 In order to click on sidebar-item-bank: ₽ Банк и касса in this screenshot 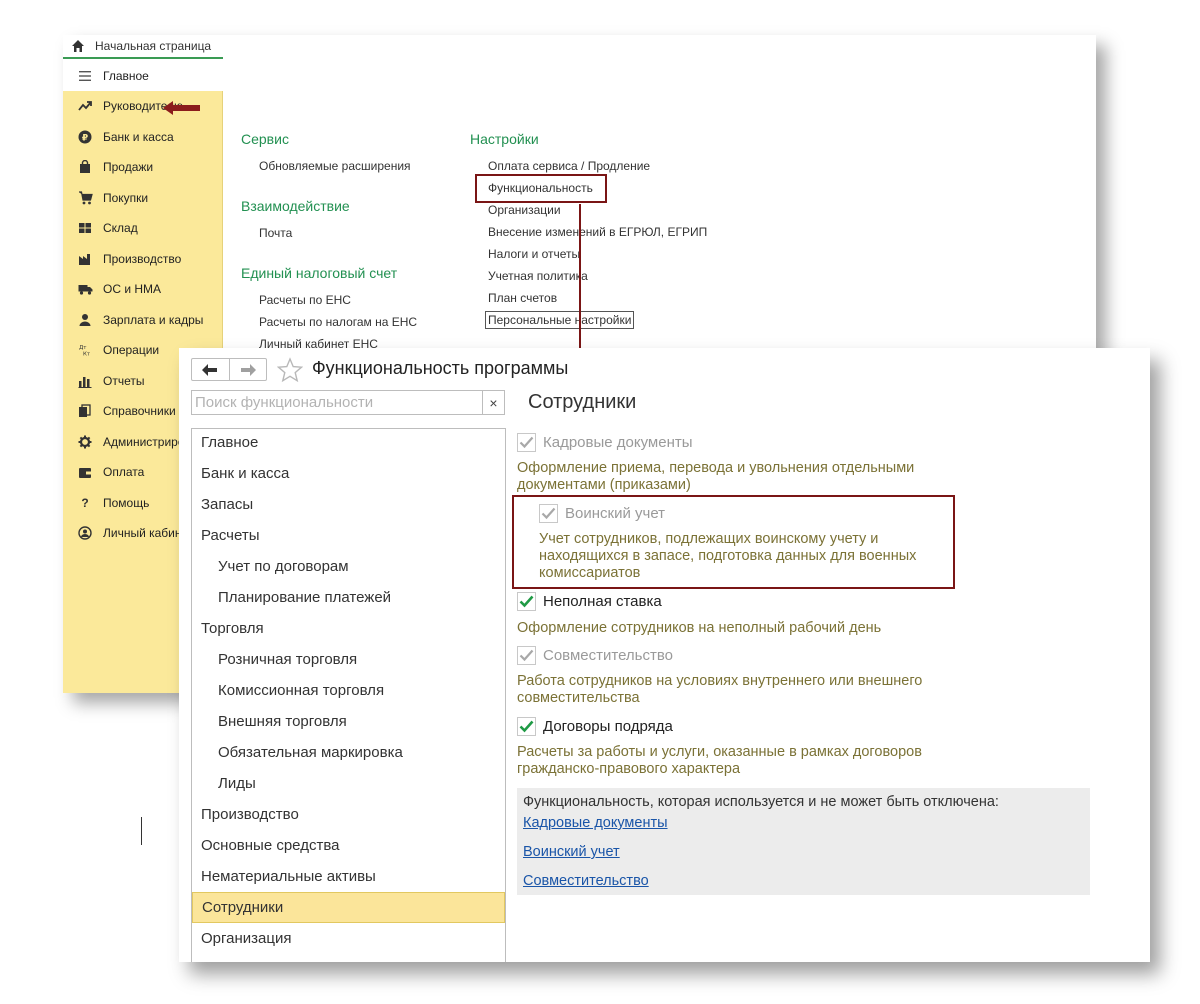, I will do `click(143, 137)`.